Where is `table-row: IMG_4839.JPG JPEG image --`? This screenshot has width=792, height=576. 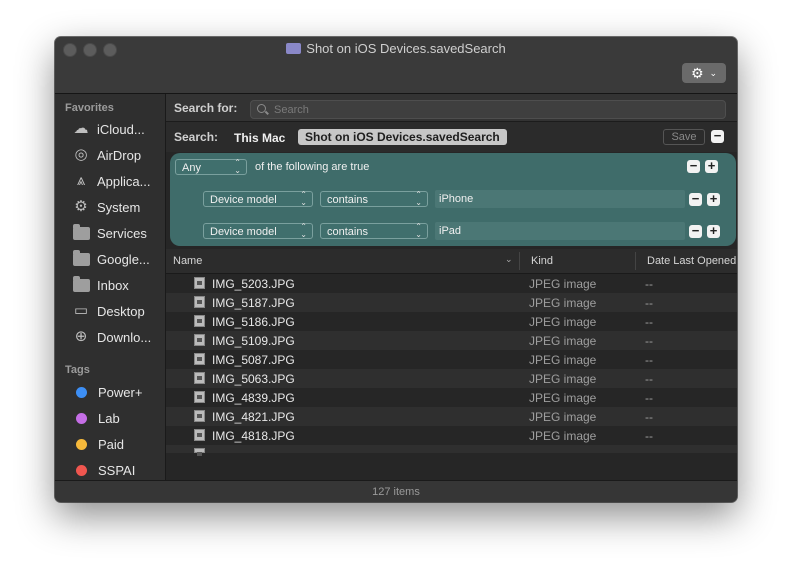 table-row: IMG_4839.JPG JPEG image -- is located at coordinates (451, 397).